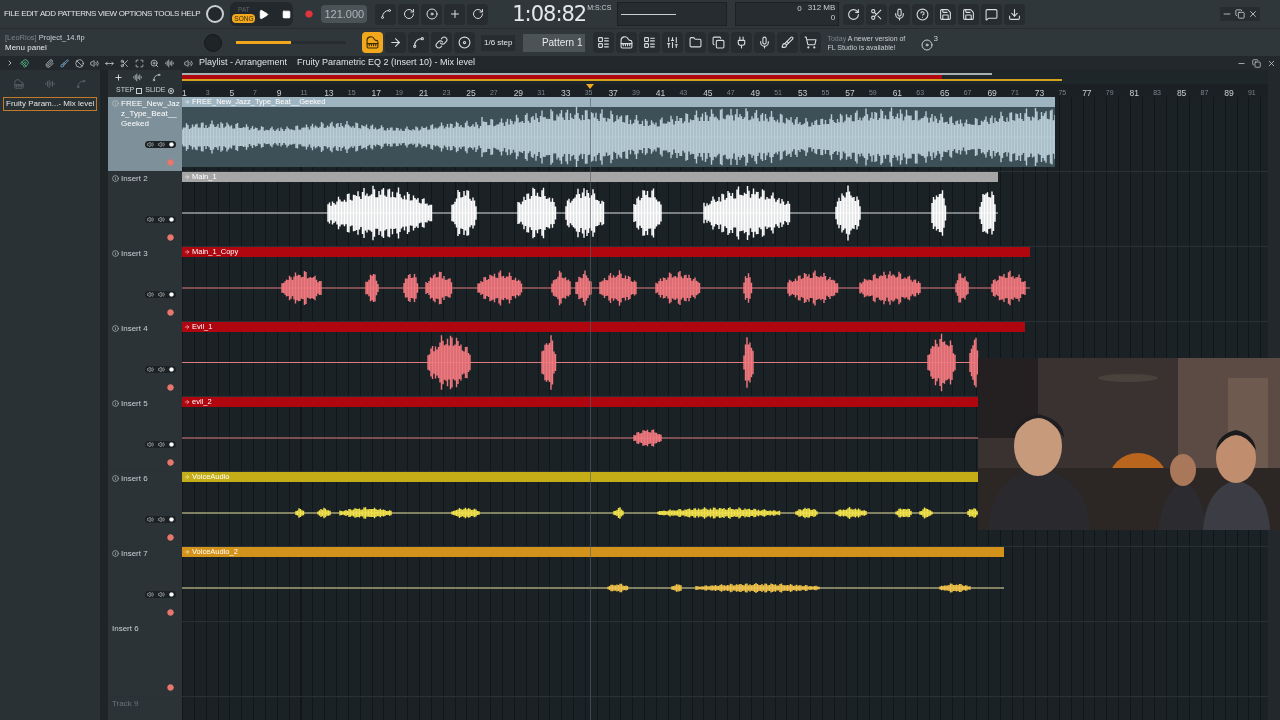  Describe the element at coordinates (719, 42) in the screenshot. I see `document-icon` at that location.